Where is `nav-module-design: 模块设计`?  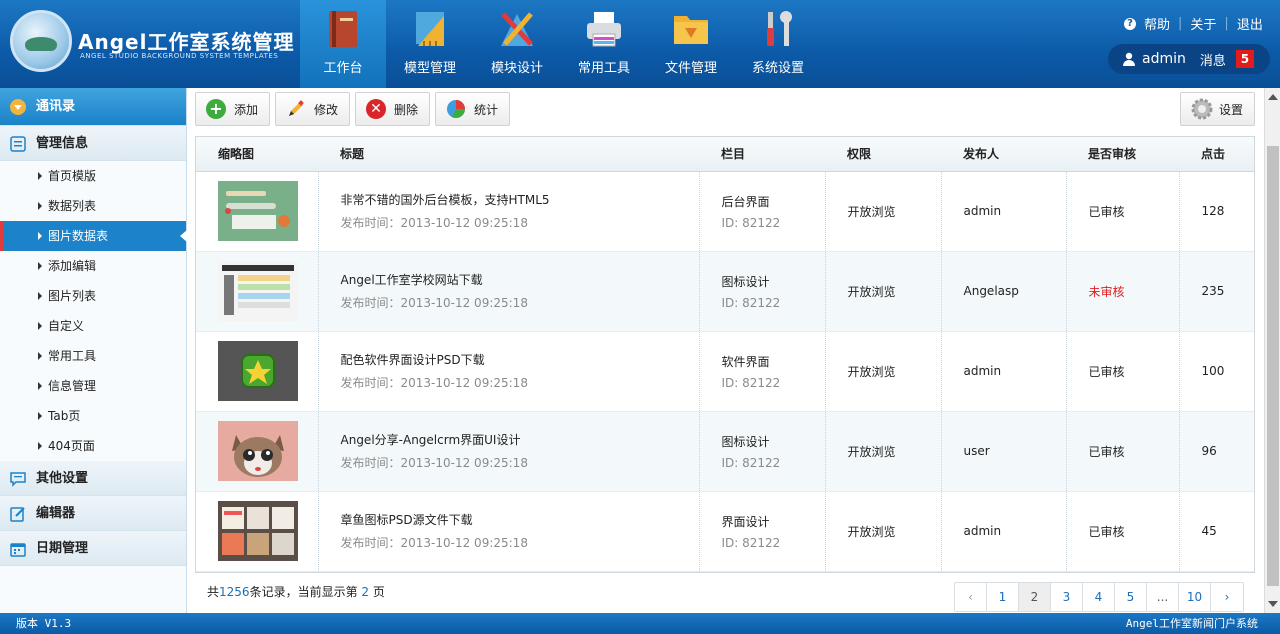
nav-module-design: 模块设计 is located at coordinates (517, 44).